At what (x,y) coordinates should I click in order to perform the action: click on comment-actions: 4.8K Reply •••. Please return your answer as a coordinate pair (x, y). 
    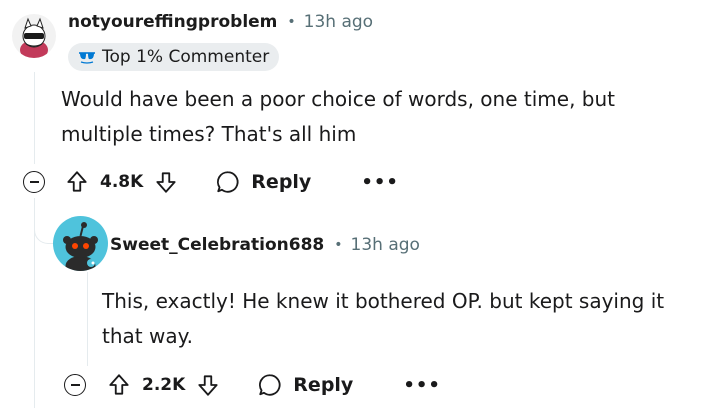
    Looking at the image, I should click on (231, 182).